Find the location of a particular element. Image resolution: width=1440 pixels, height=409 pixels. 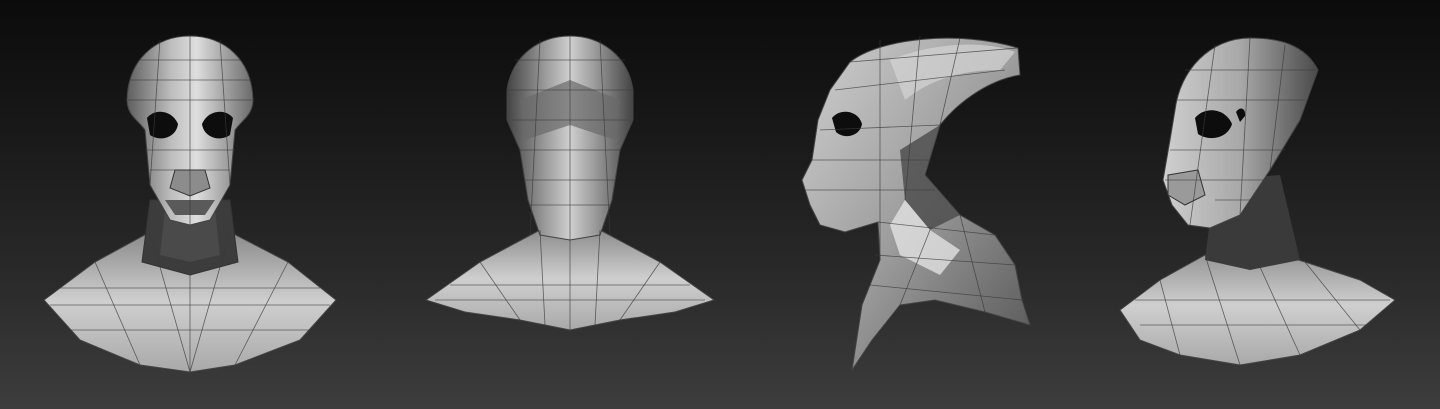

bust-back-view is located at coordinates (570, 183).